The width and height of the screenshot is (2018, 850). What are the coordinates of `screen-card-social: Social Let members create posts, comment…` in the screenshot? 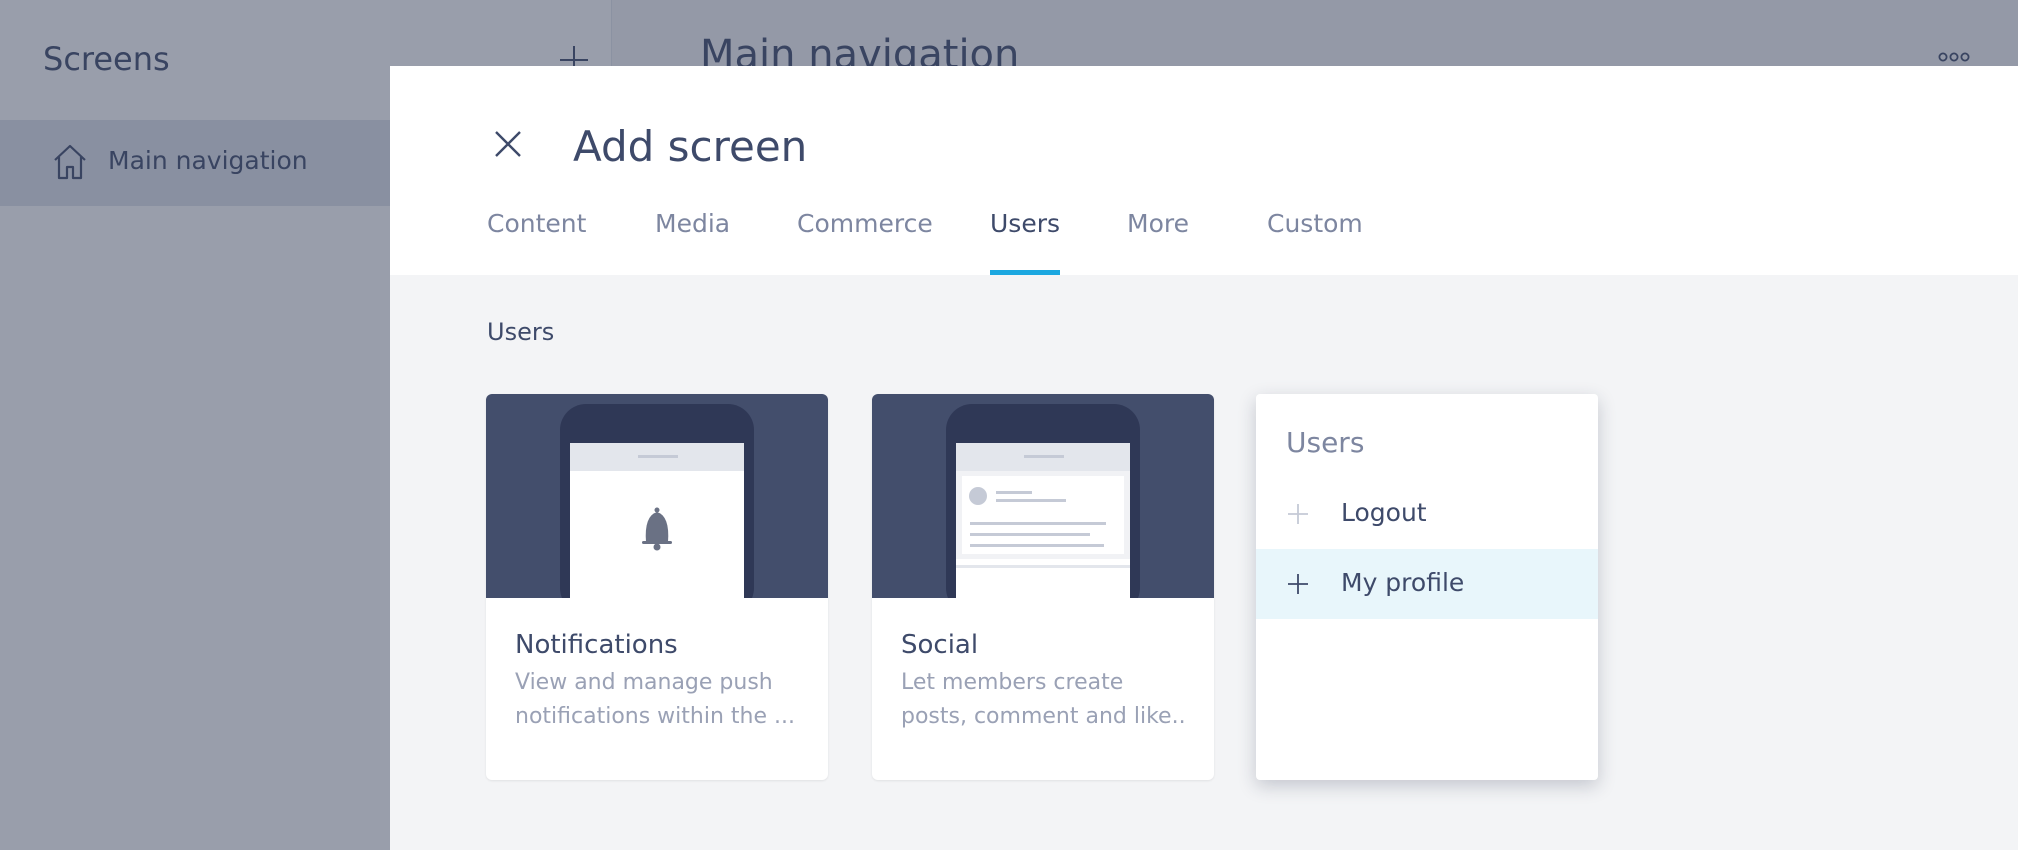 It's located at (1043, 587).